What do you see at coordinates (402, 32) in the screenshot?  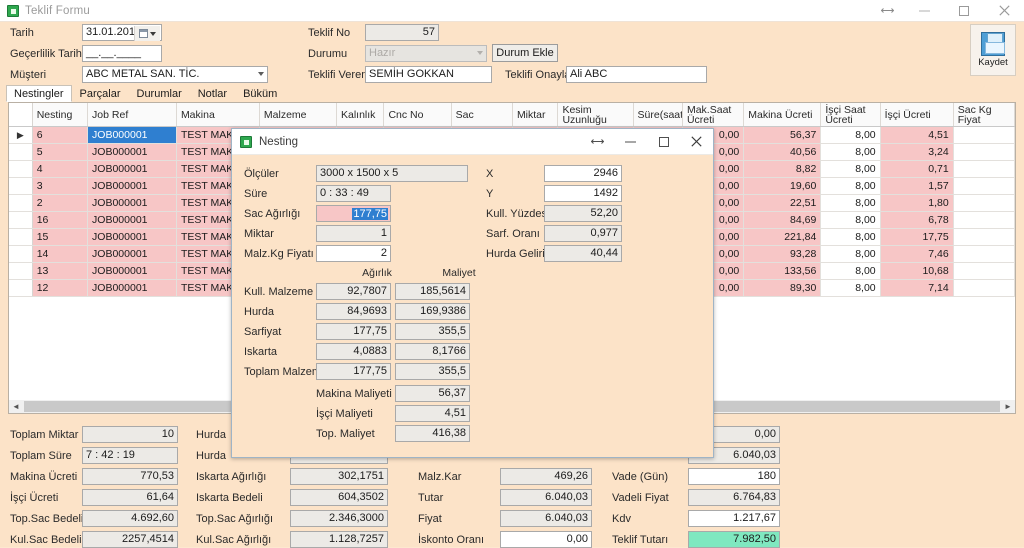 I see `teklif-no-input: 57` at bounding box center [402, 32].